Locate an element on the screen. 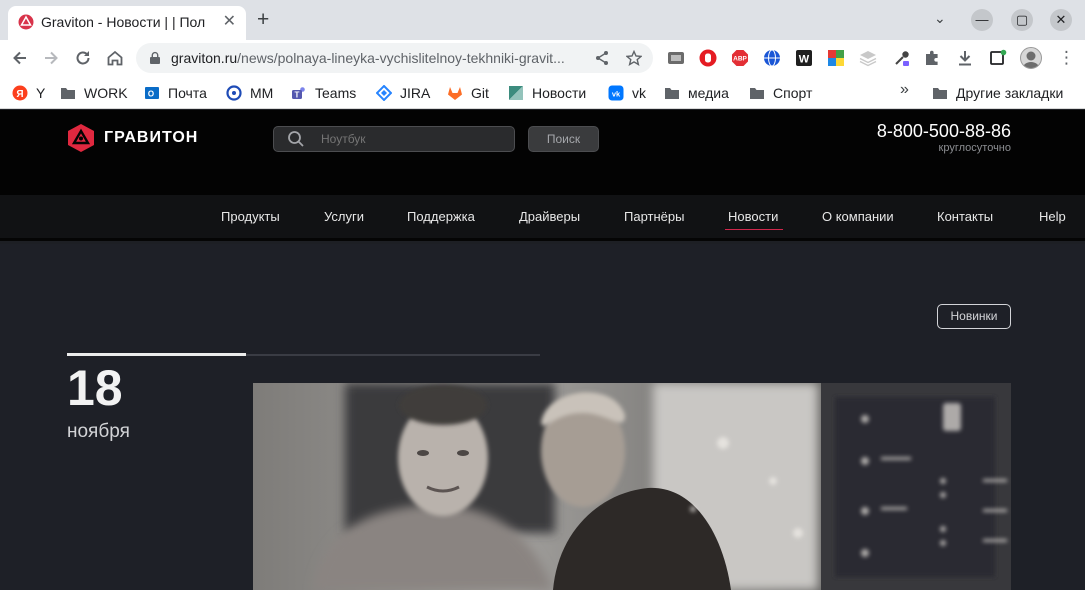 The width and height of the screenshot is (1085, 590). word-extension-icon: W is located at coordinates (804, 58).